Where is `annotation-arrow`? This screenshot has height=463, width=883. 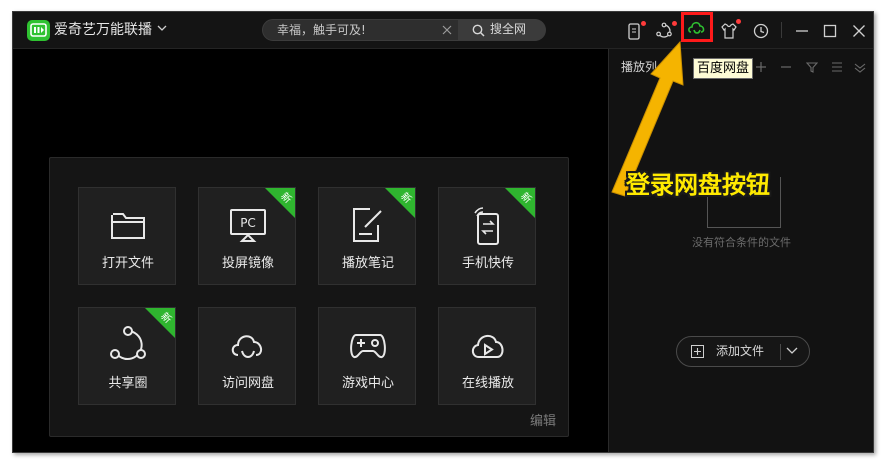
annotation-arrow is located at coordinates (647, 118).